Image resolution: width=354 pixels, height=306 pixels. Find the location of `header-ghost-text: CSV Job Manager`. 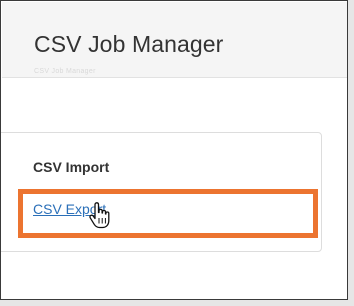

header-ghost-text: CSV Job Manager is located at coordinates (65, 71).